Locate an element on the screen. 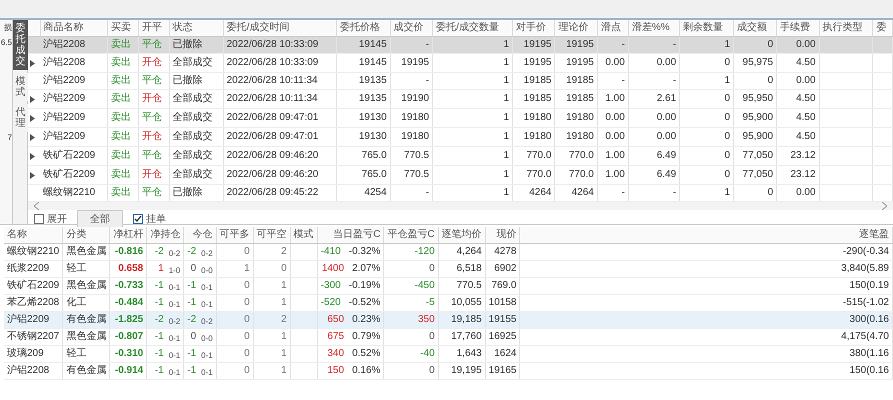 This screenshot has height=400, width=893. position-row: 苯乙烯2208 化工 -0.484 -1 $_{0-1}$ -1 $_{0-1}$ 0 1 -520 -0.52% -5 10,055 10158 -515(-1.02 is located at coordinates (448, 302).